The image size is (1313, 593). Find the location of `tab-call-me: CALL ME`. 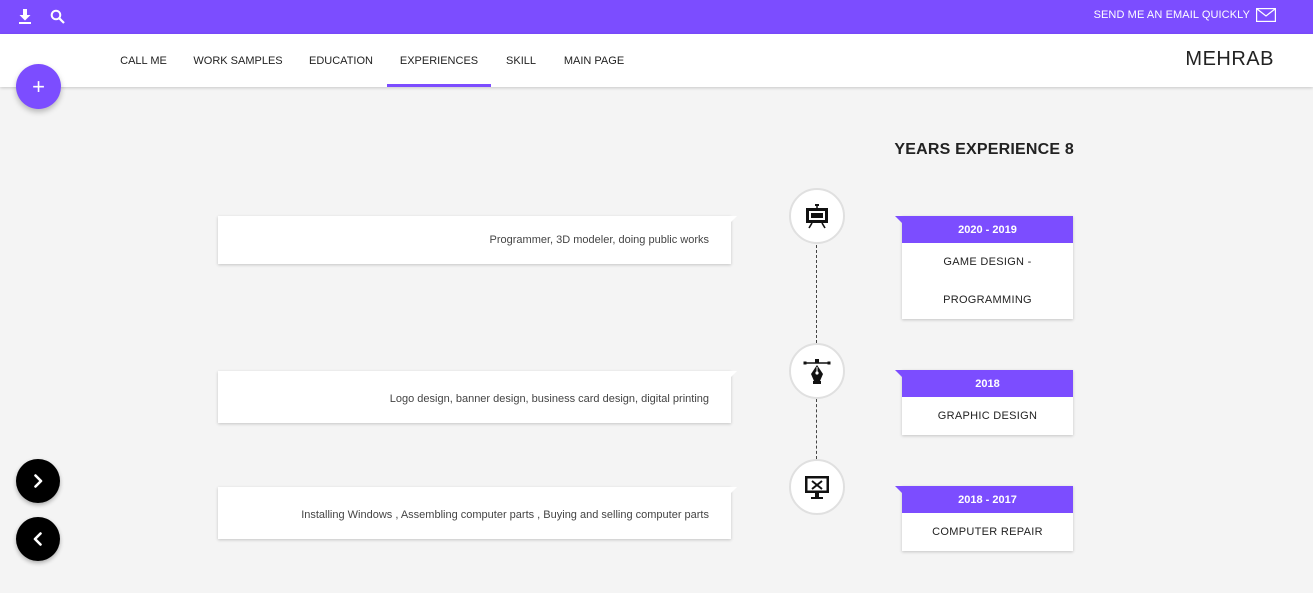

tab-call-me: CALL ME is located at coordinates (143, 60).